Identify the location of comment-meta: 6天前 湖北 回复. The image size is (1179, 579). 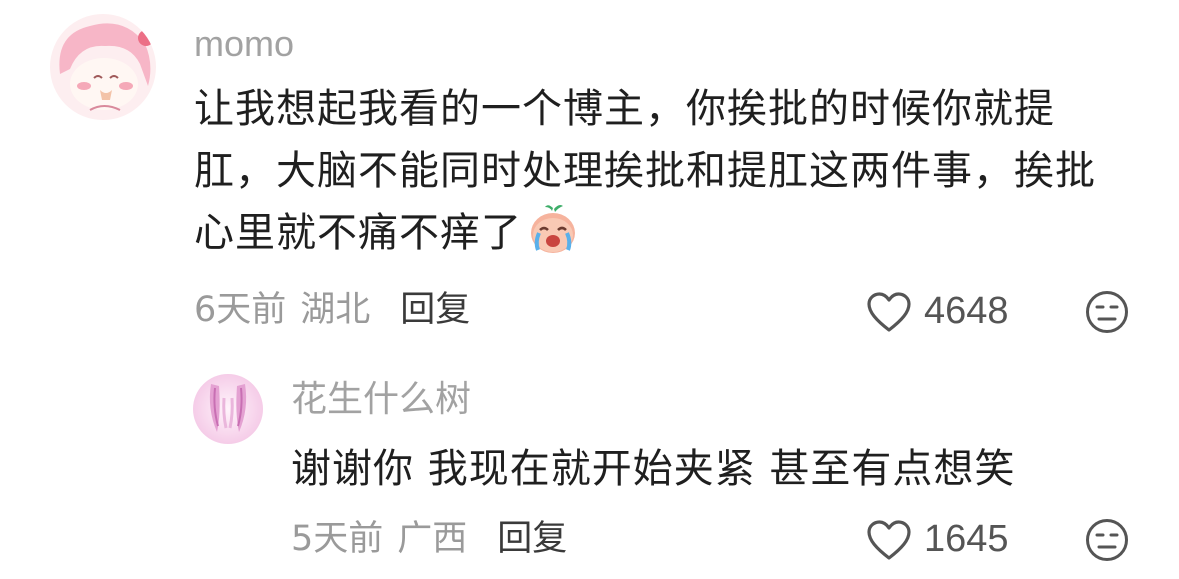
(332, 310).